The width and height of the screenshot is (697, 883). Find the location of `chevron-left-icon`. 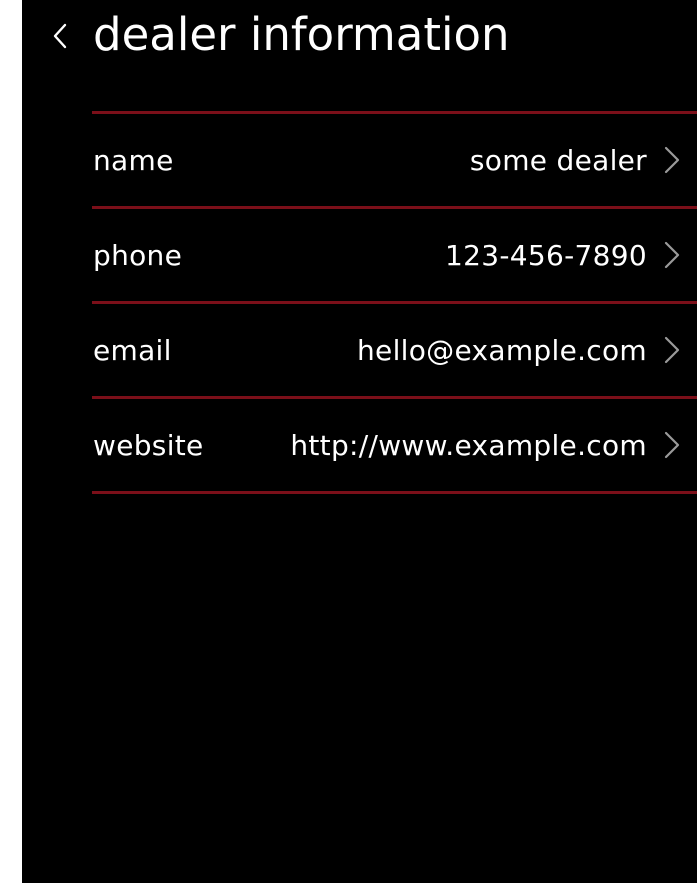

chevron-left-icon is located at coordinates (60, 36).